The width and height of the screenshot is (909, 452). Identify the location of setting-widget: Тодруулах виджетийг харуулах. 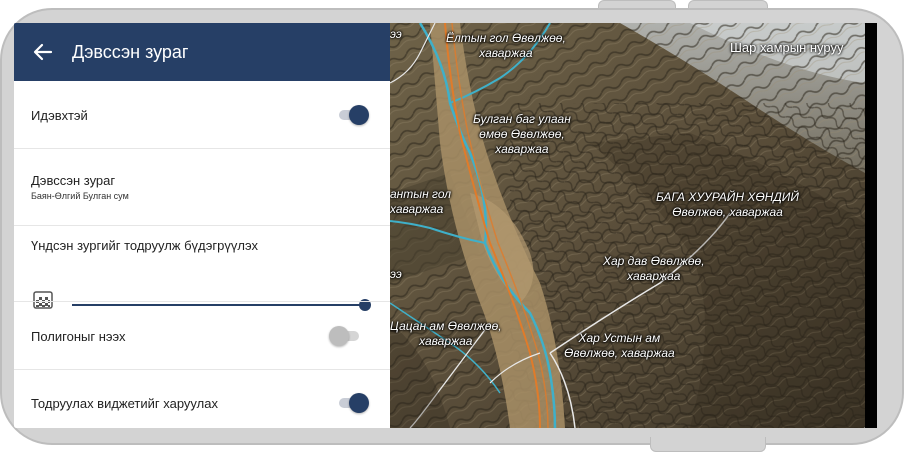
(202, 399).